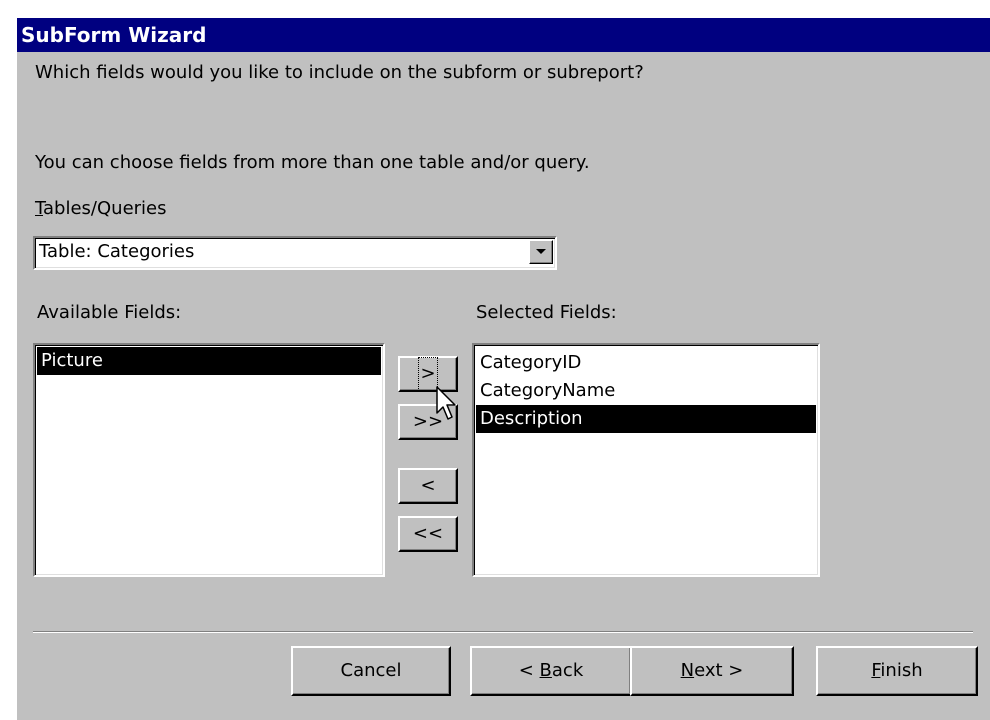 This screenshot has width=990, height=720. I want to click on finish-label: Finish, so click(896, 671).